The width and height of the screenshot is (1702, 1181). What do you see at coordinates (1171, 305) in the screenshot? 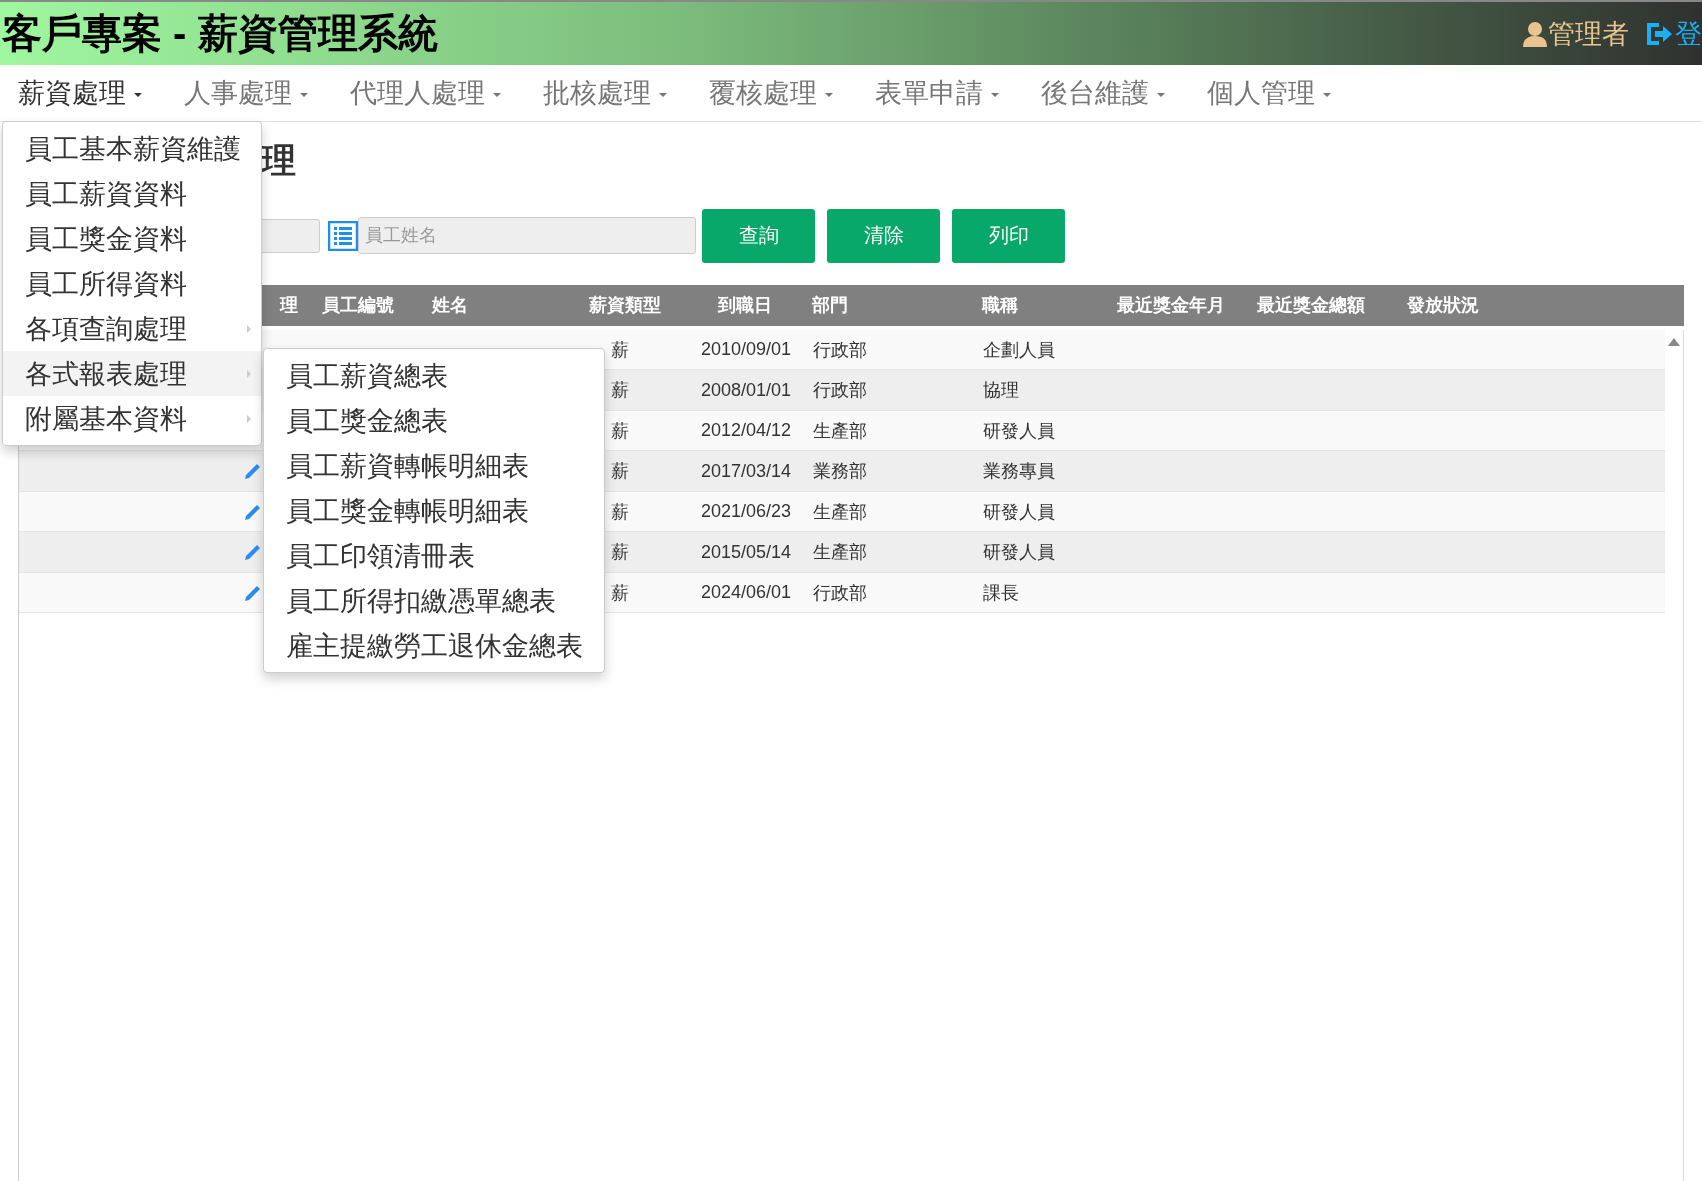
I see `column-header: 最近獎金年月` at bounding box center [1171, 305].